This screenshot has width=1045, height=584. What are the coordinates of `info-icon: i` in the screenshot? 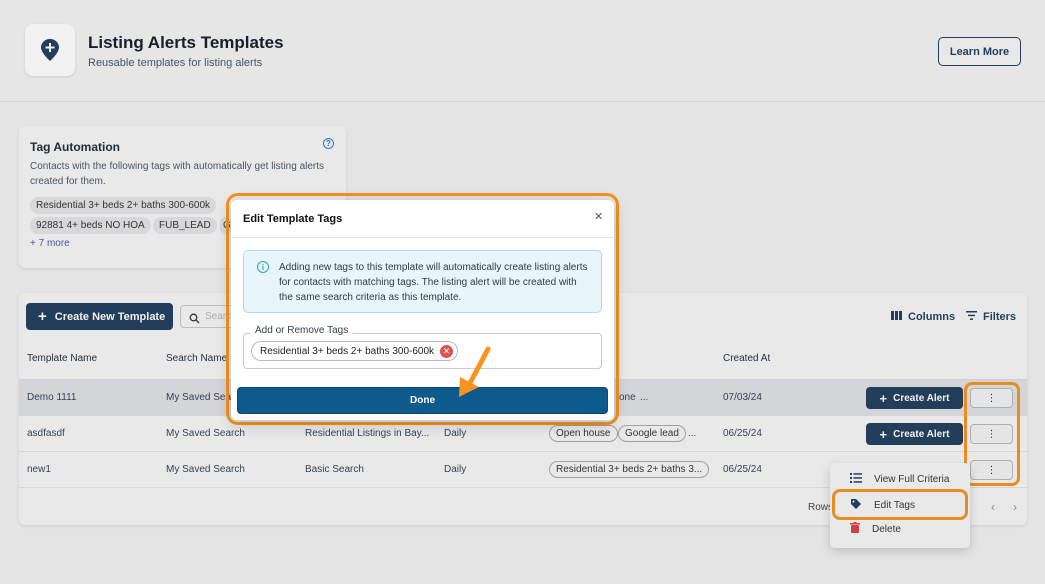 It's located at (263, 267).